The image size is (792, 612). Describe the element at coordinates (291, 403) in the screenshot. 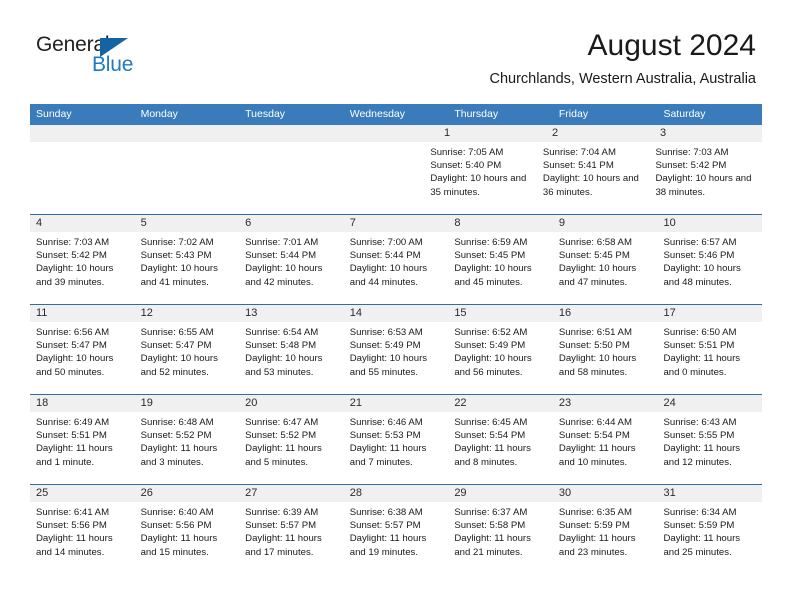

I see `day-number: 20` at that location.